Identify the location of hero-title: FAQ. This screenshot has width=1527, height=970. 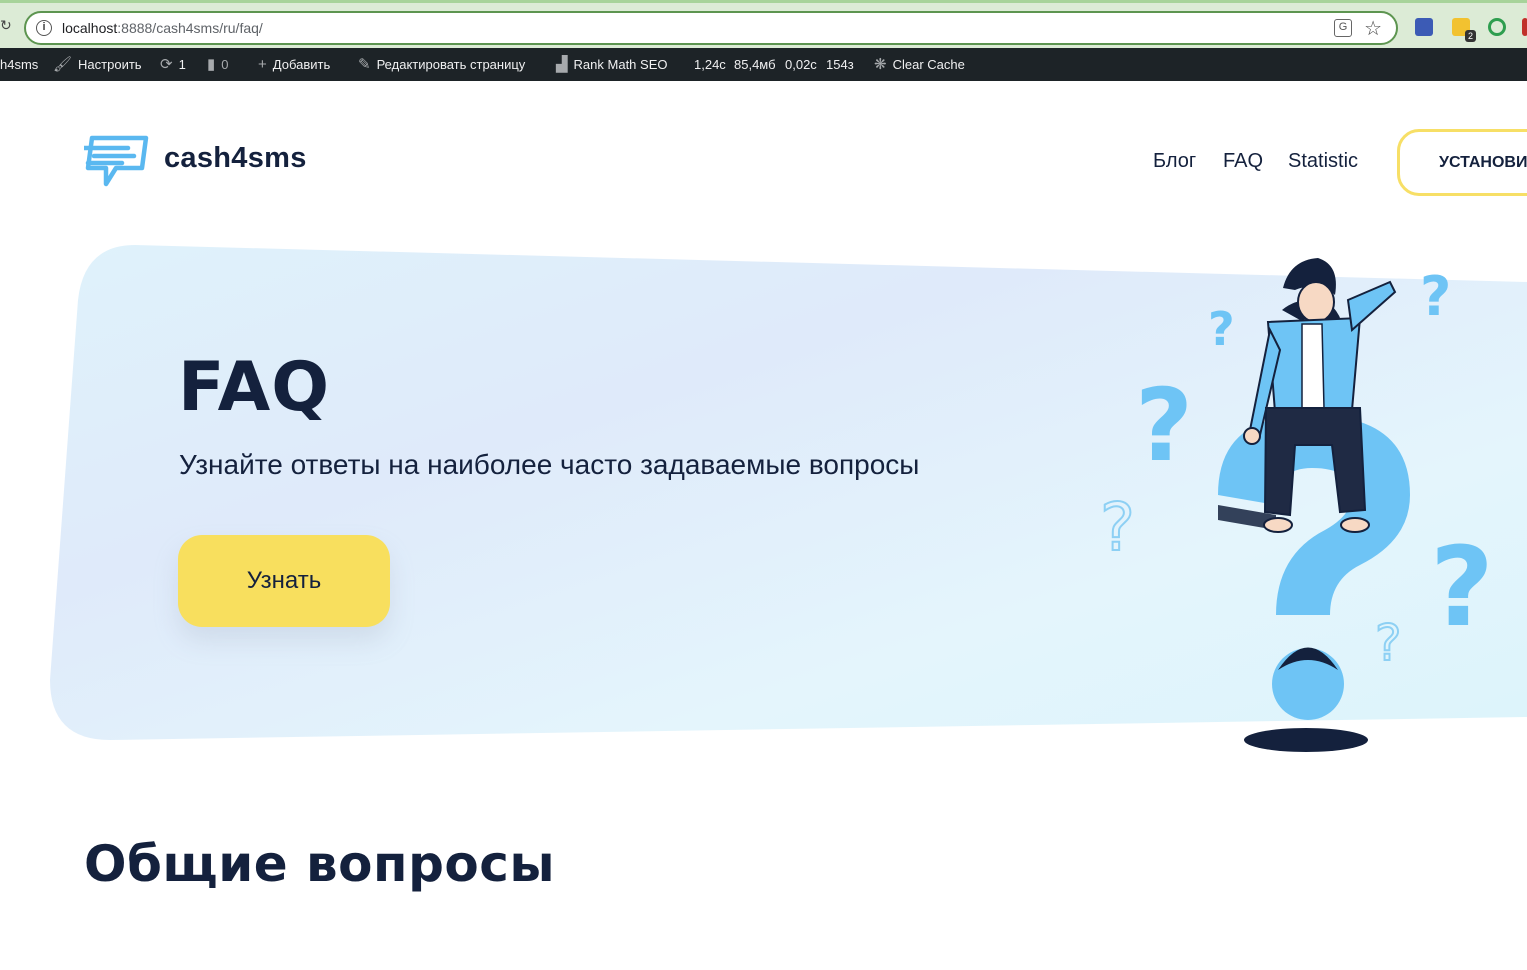
(254, 387).